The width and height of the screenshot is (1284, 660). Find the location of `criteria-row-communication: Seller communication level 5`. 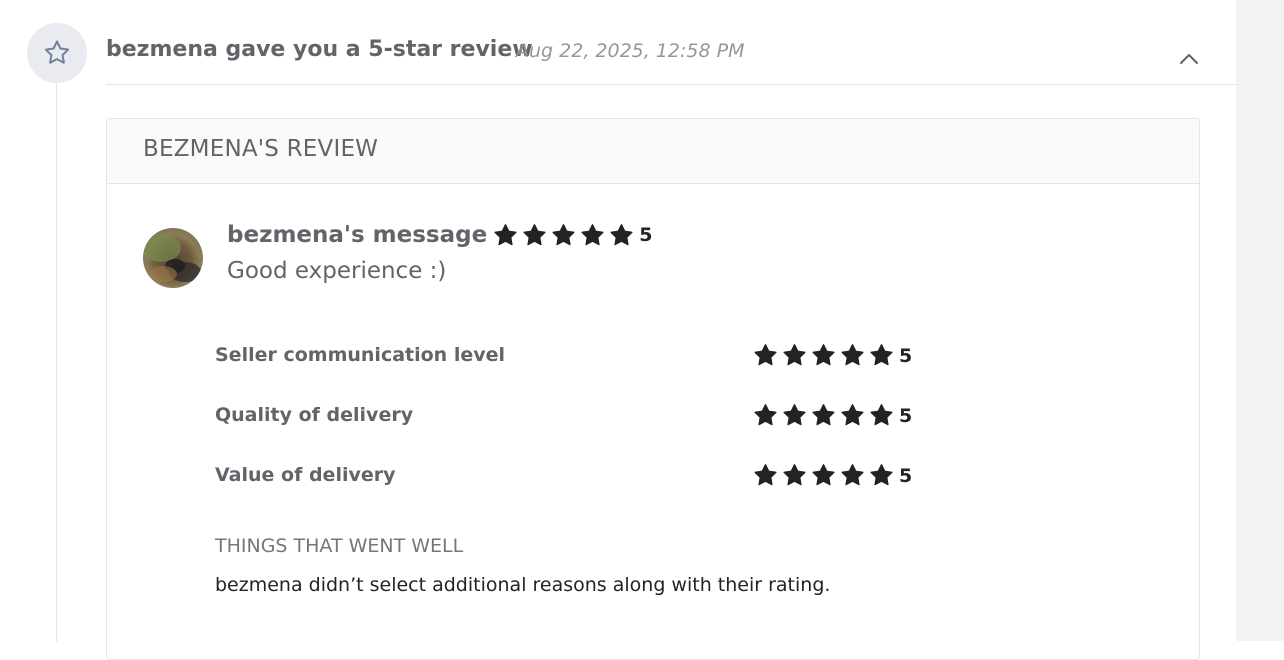

criteria-row-communication: Seller communication level 5 is located at coordinates (615, 369).